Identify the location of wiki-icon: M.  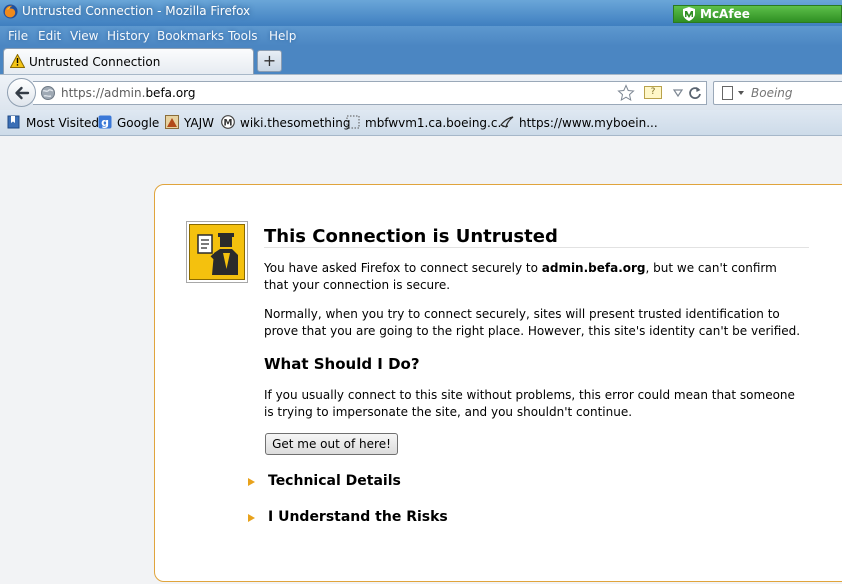
(228, 122).